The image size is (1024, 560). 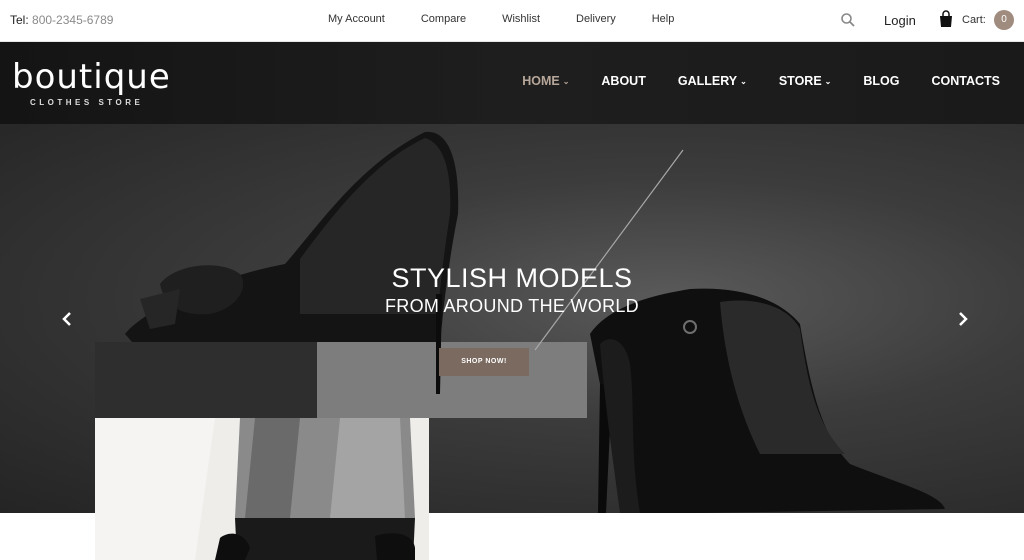 I want to click on chevron-left-icon, so click(x=67, y=320).